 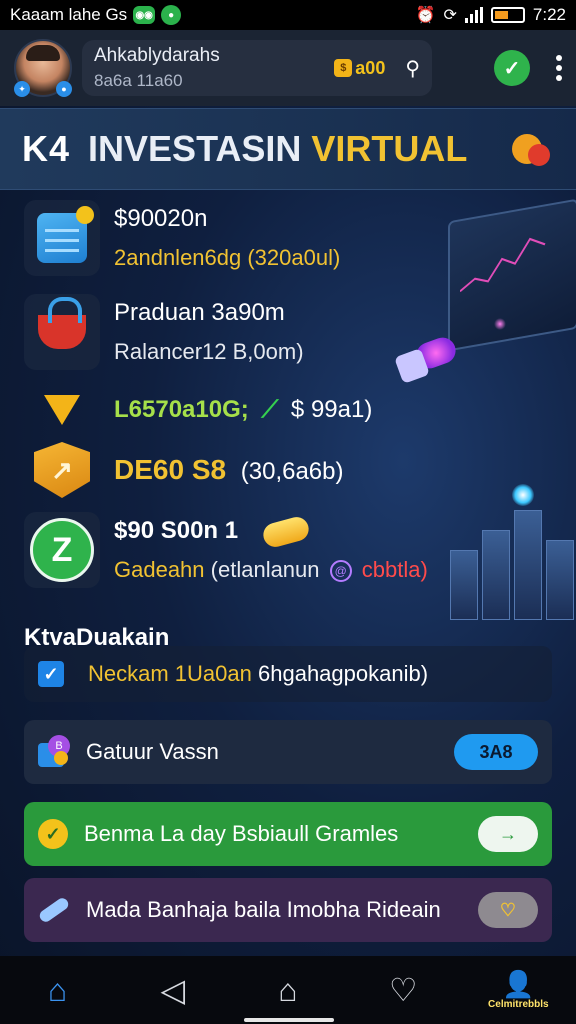 What do you see at coordinates (46, 148) in the screenshot?
I see `title-prefix: K4` at bounding box center [46, 148].